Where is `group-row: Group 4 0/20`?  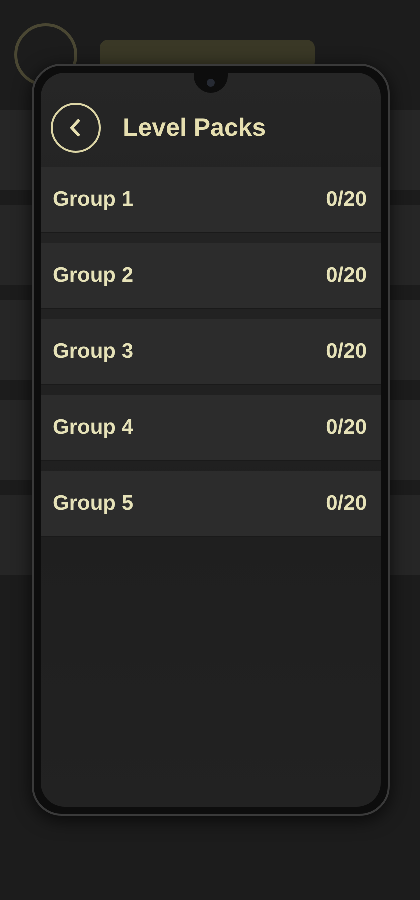 group-row: Group 4 0/20 is located at coordinates (211, 428).